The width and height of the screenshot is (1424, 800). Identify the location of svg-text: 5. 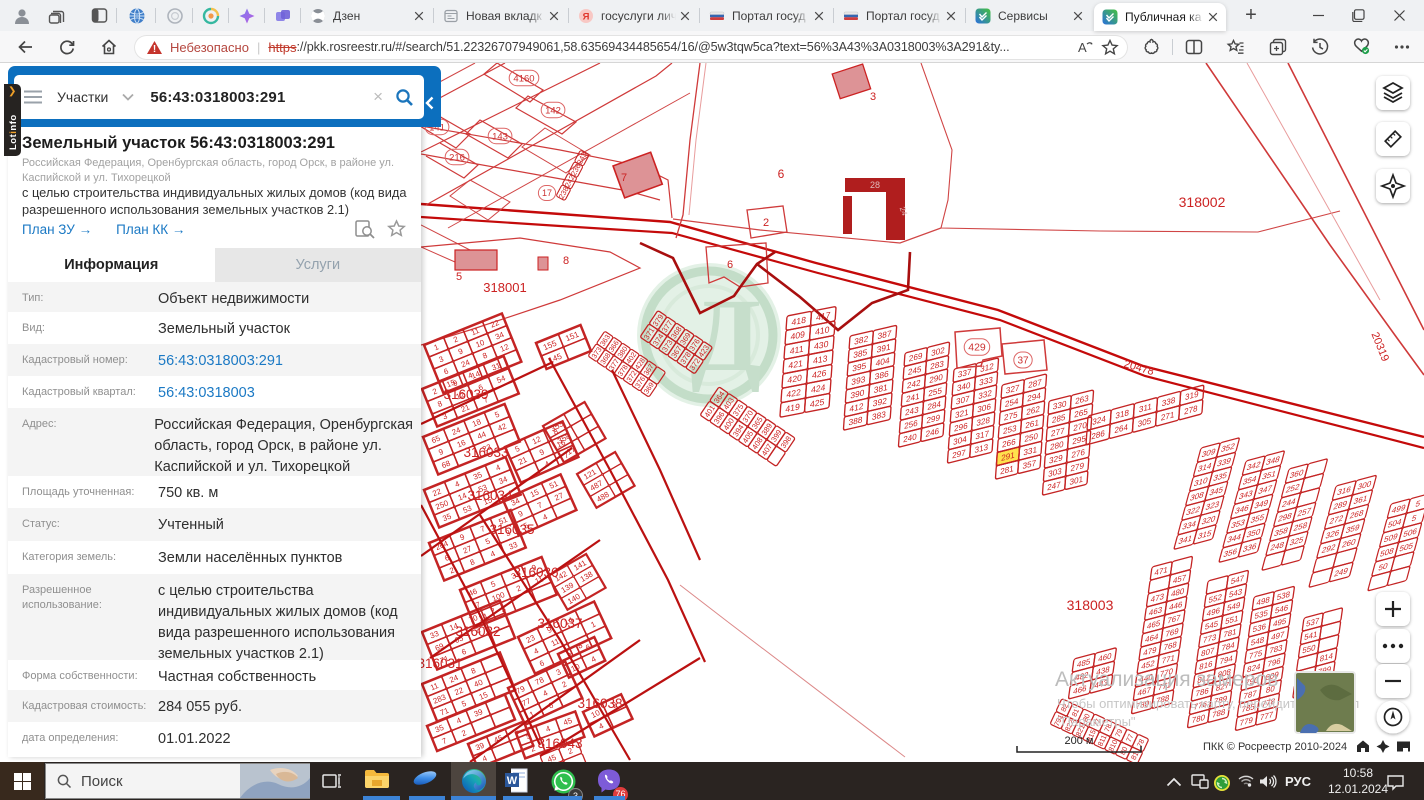
(459, 277).